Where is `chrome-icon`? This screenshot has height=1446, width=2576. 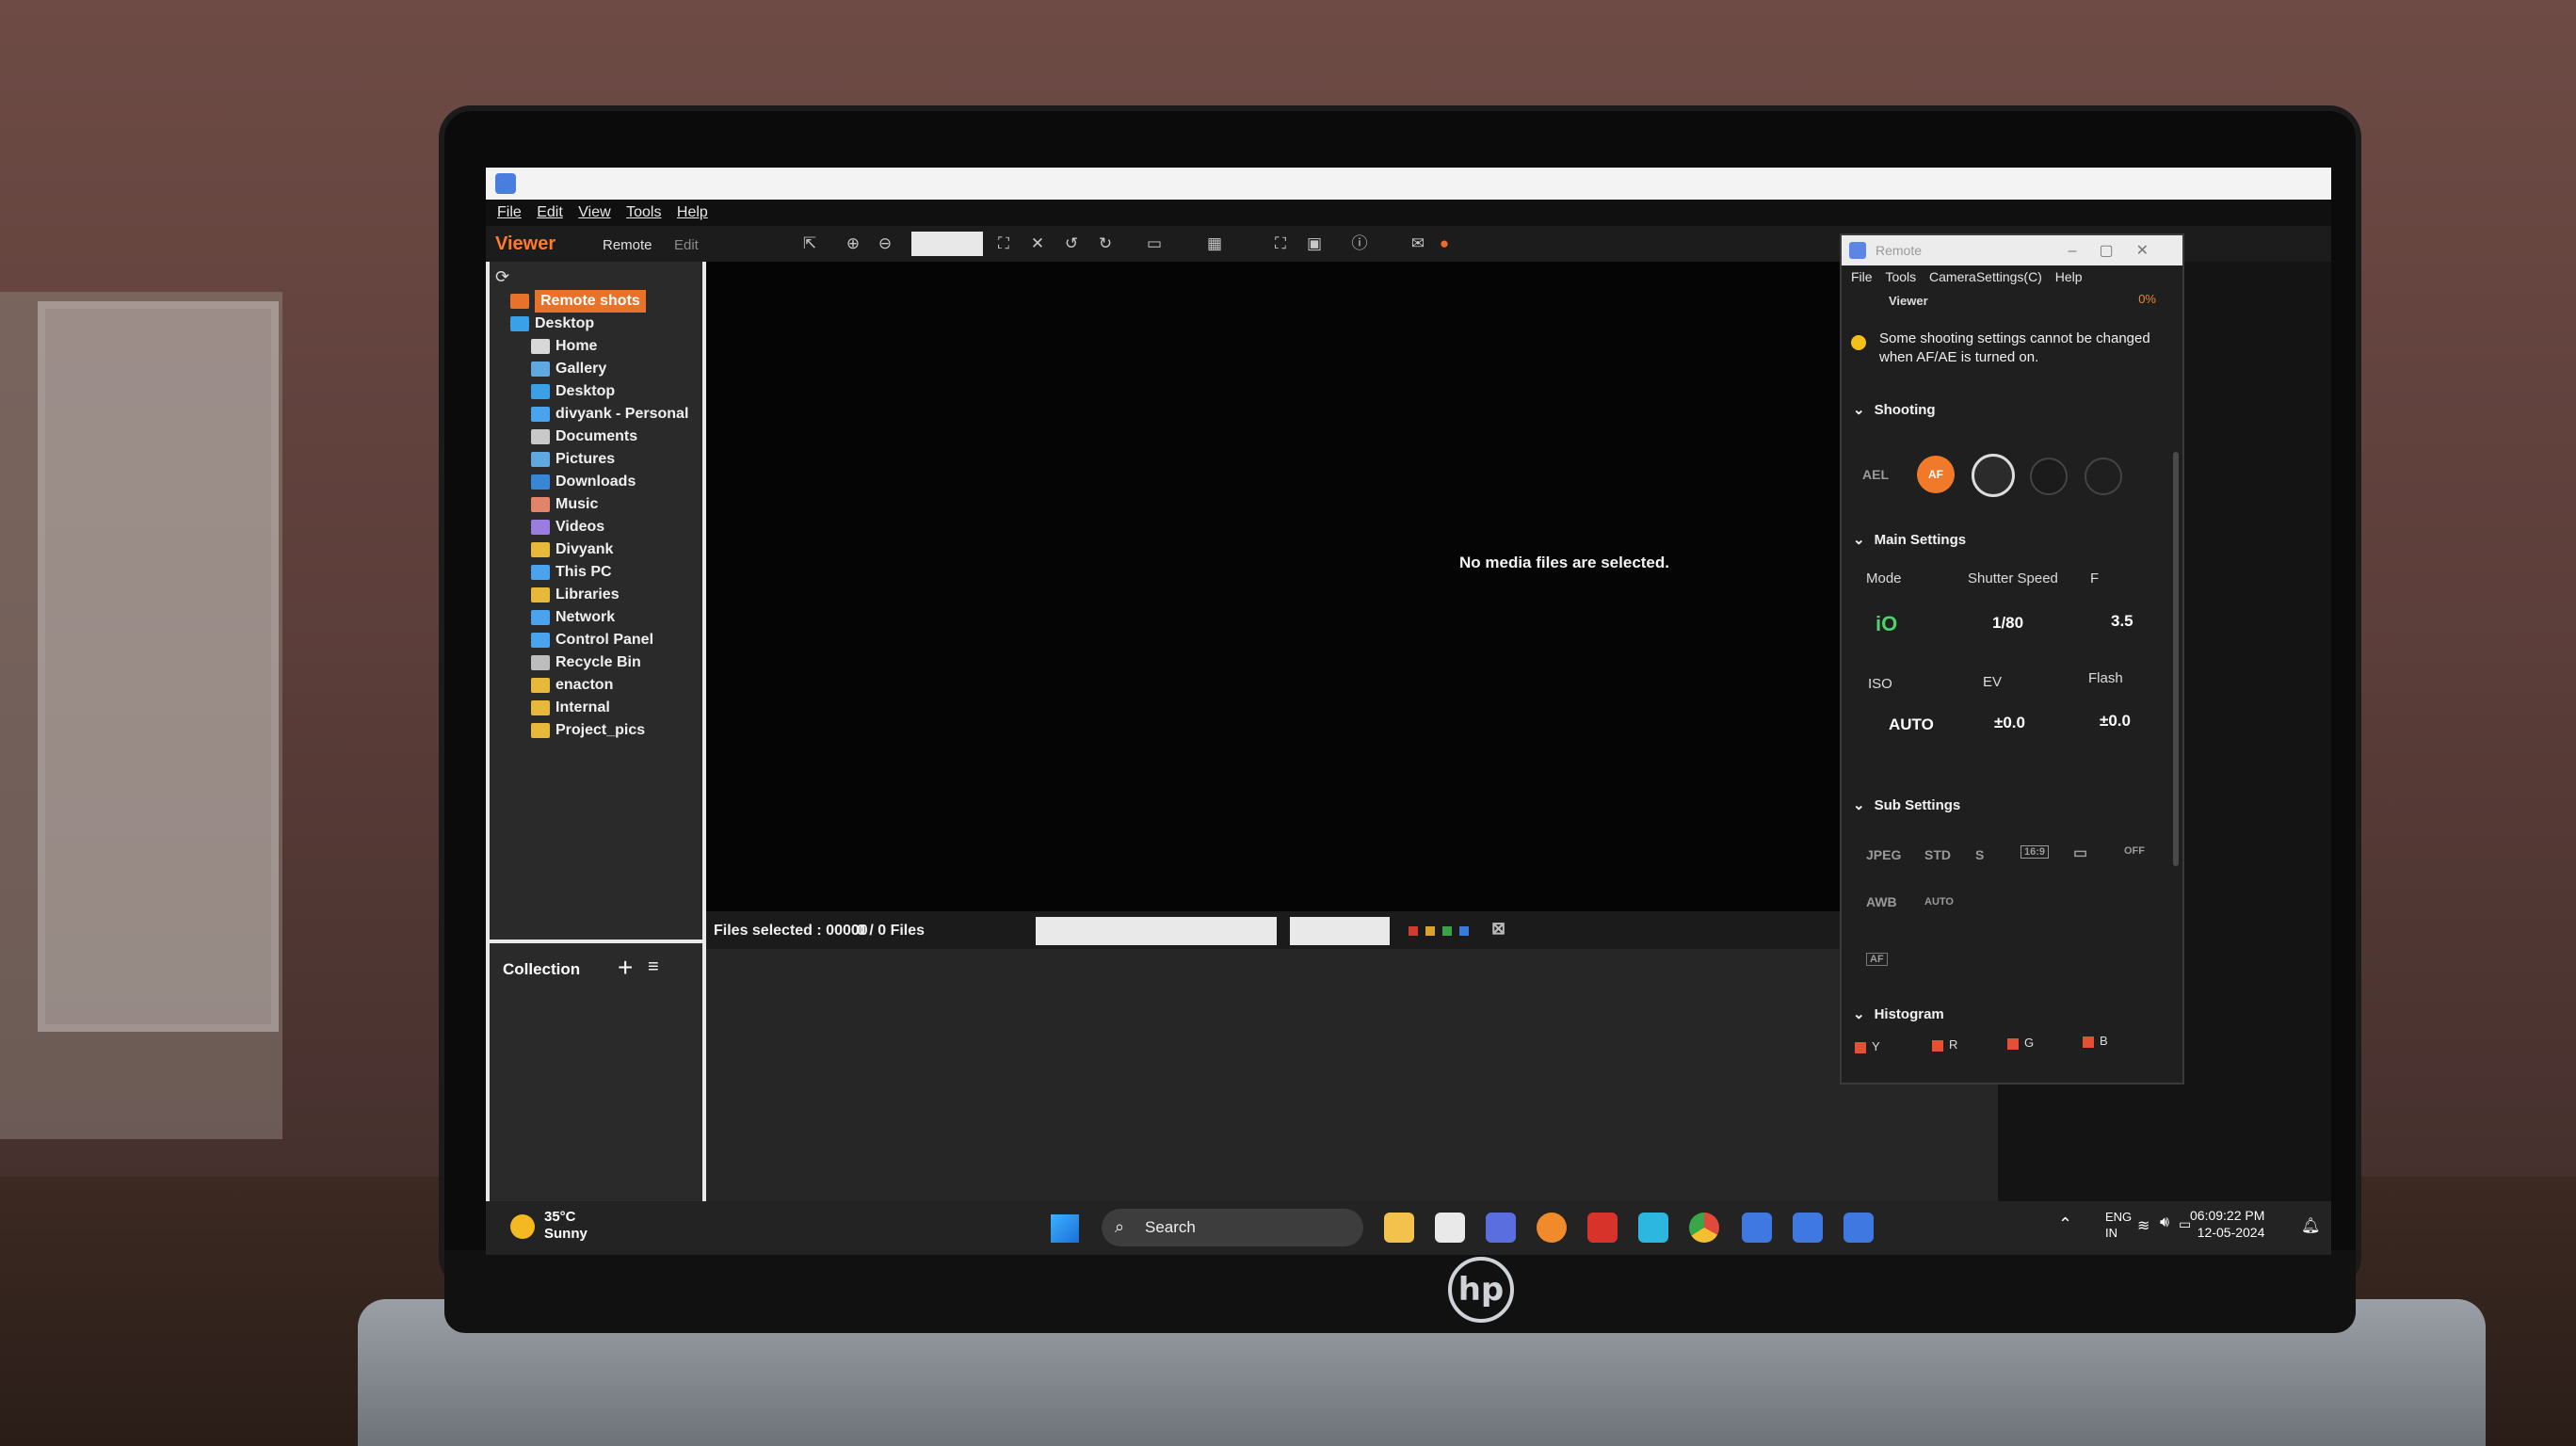
chrome-icon is located at coordinates (1704, 1228).